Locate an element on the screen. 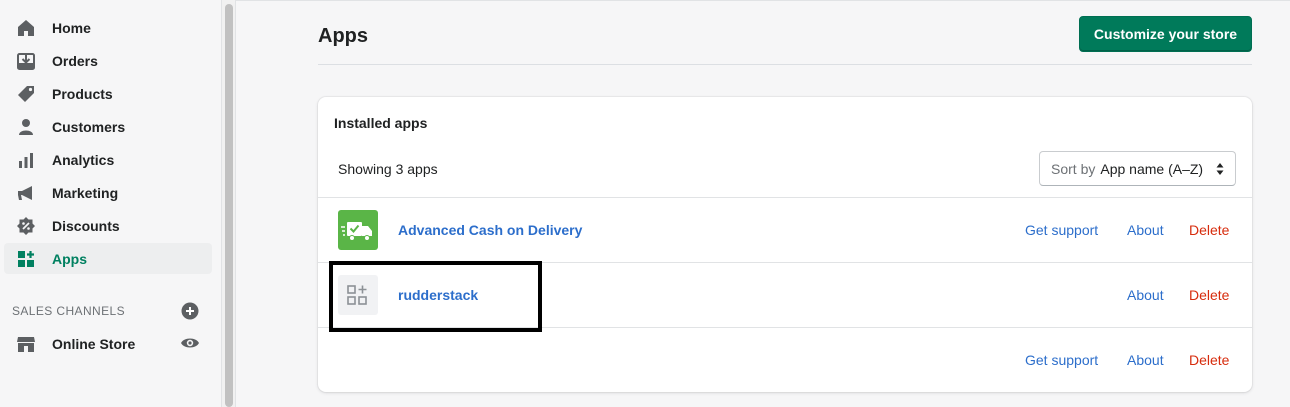 This screenshot has width=1290, height=407. top-border is located at coordinates (763, 0).